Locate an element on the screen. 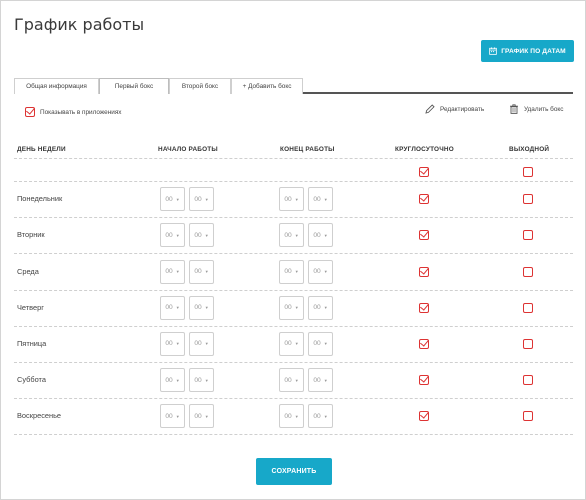 The image size is (586, 500). tab-first-box: Первый бокс is located at coordinates (134, 86).